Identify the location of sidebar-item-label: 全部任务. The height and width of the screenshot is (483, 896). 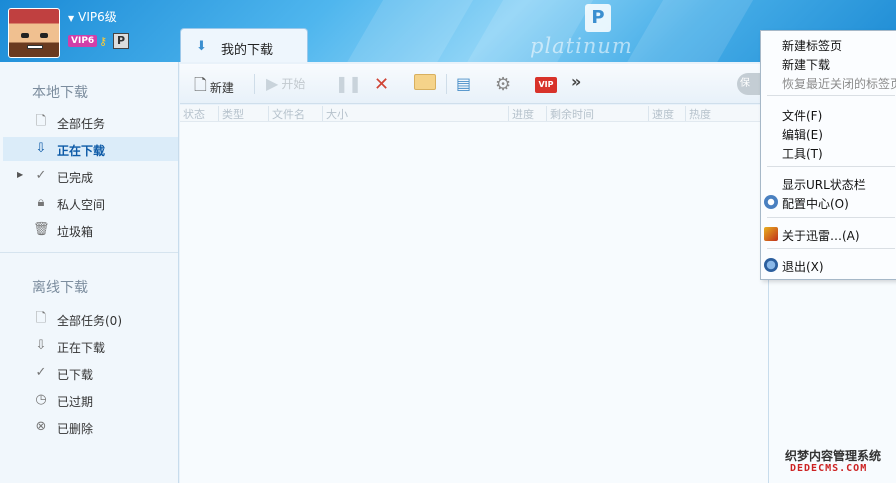
(81, 124).